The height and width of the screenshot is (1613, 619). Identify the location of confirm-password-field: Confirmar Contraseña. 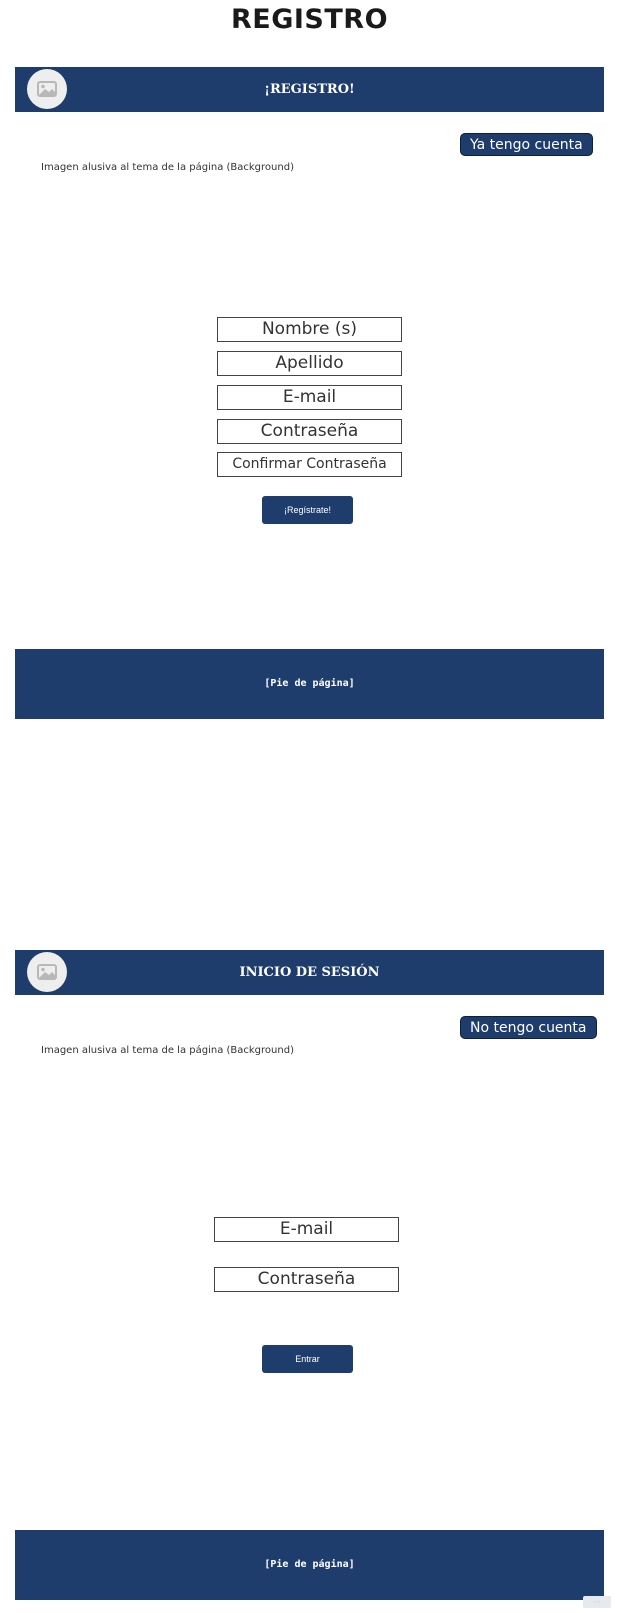
(309, 464).